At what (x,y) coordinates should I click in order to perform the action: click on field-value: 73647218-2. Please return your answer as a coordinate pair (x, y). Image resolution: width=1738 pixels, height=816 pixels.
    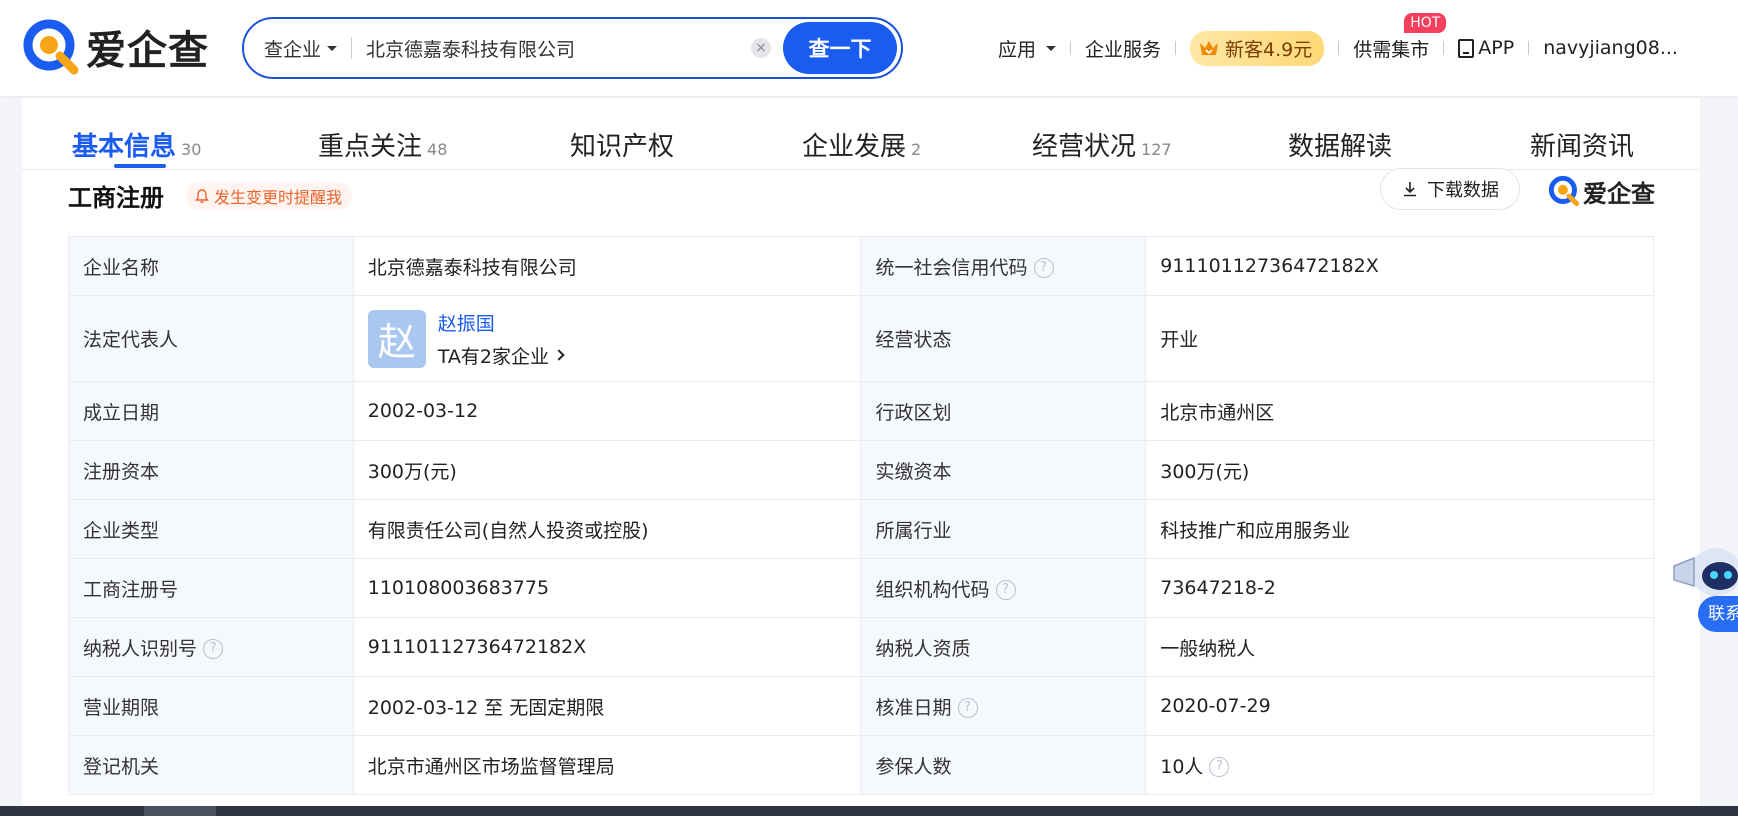
    Looking at the image, I should click on (1399, 588).